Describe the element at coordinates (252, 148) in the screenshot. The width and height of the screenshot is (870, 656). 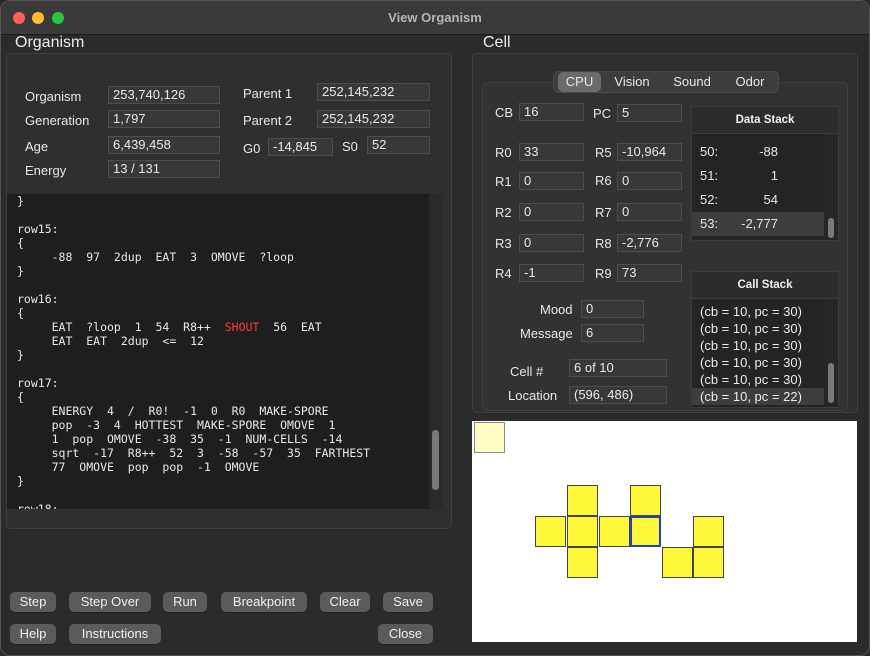
I see `g0-label: G0` at that location.